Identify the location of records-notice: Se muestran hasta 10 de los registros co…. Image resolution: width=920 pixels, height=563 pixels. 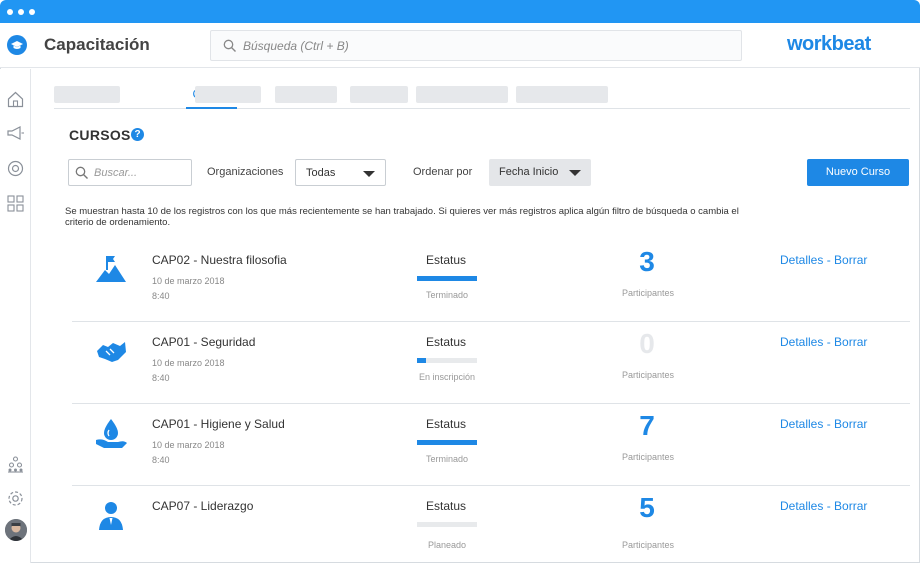
(402, 217).